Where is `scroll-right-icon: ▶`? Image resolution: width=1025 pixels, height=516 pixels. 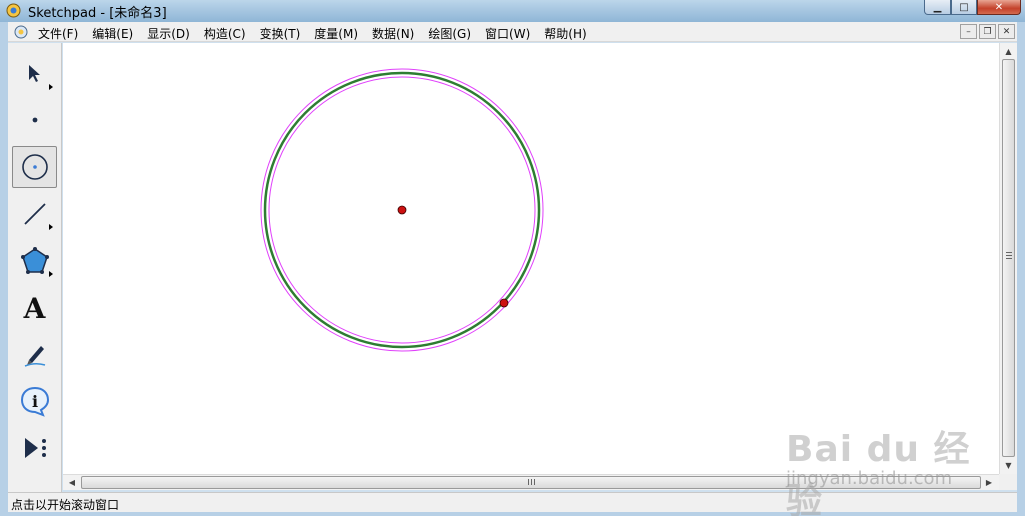
scroll-right-icon: ▶ is located at coordinates (989, 482).